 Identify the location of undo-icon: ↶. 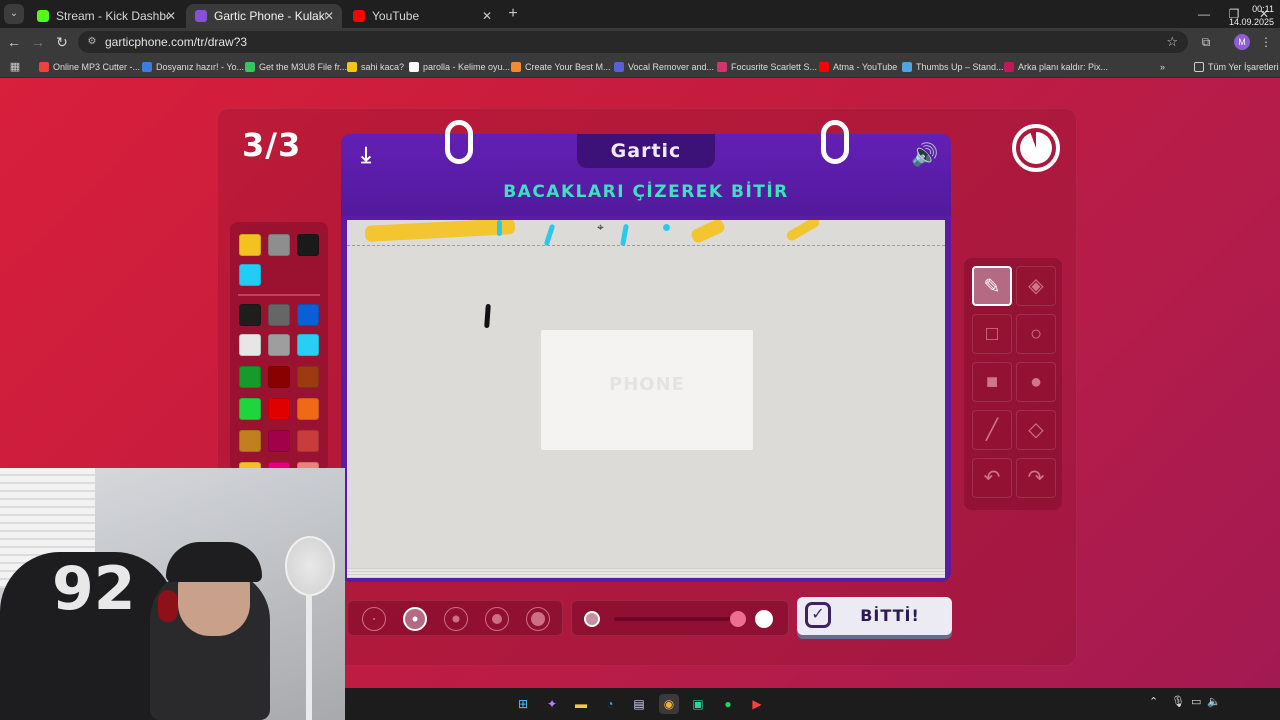
(992, 478).